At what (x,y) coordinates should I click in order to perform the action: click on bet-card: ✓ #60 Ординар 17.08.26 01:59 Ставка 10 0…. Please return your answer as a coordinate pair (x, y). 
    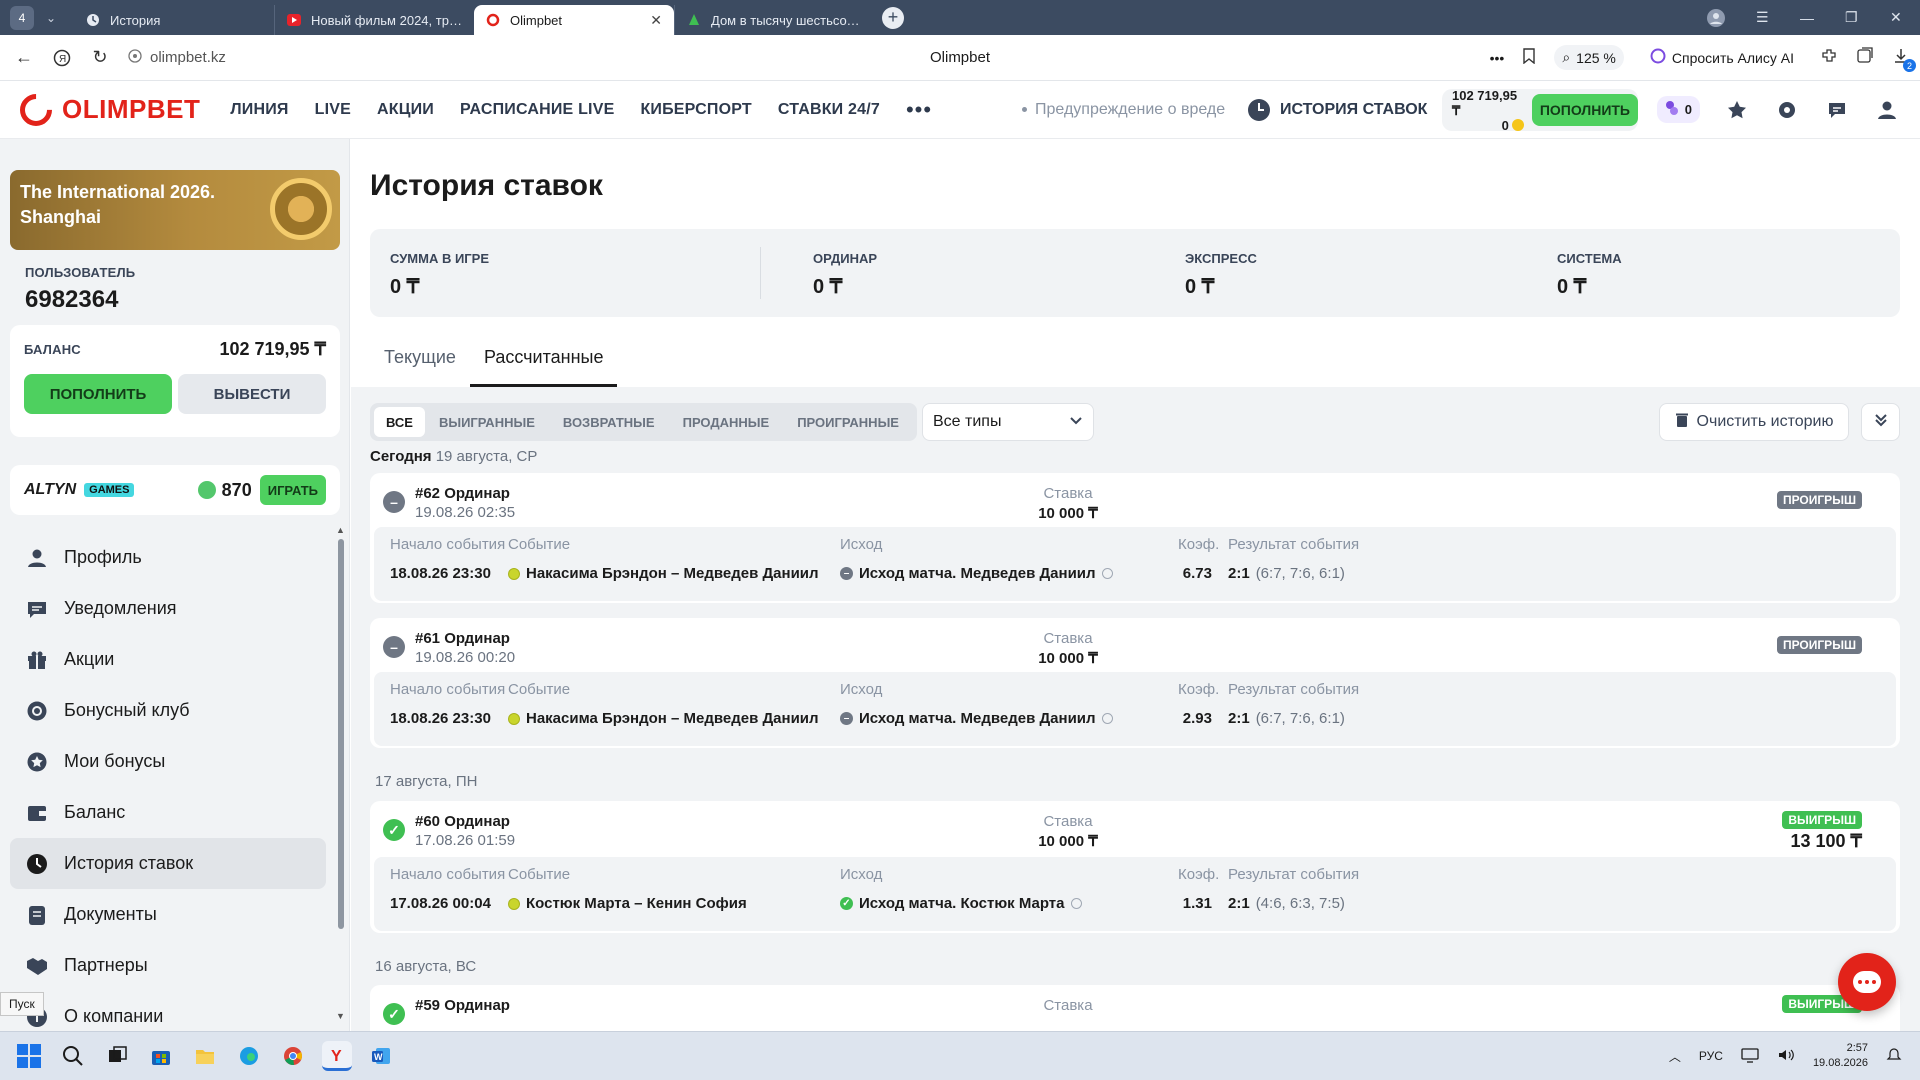
    Looking at the image, I should click on (1135, 867).